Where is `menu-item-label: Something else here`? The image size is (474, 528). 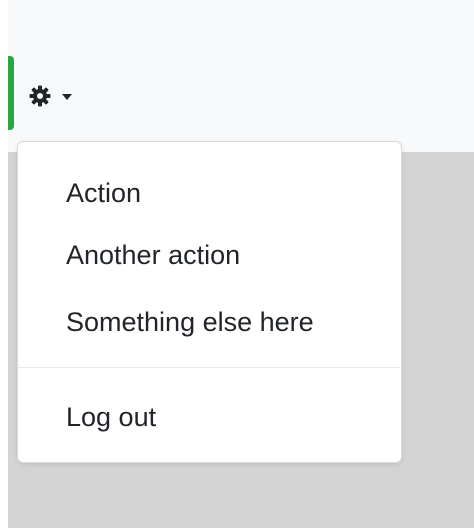
menu-item-label: Something else here is located at coordinates (190, 321).